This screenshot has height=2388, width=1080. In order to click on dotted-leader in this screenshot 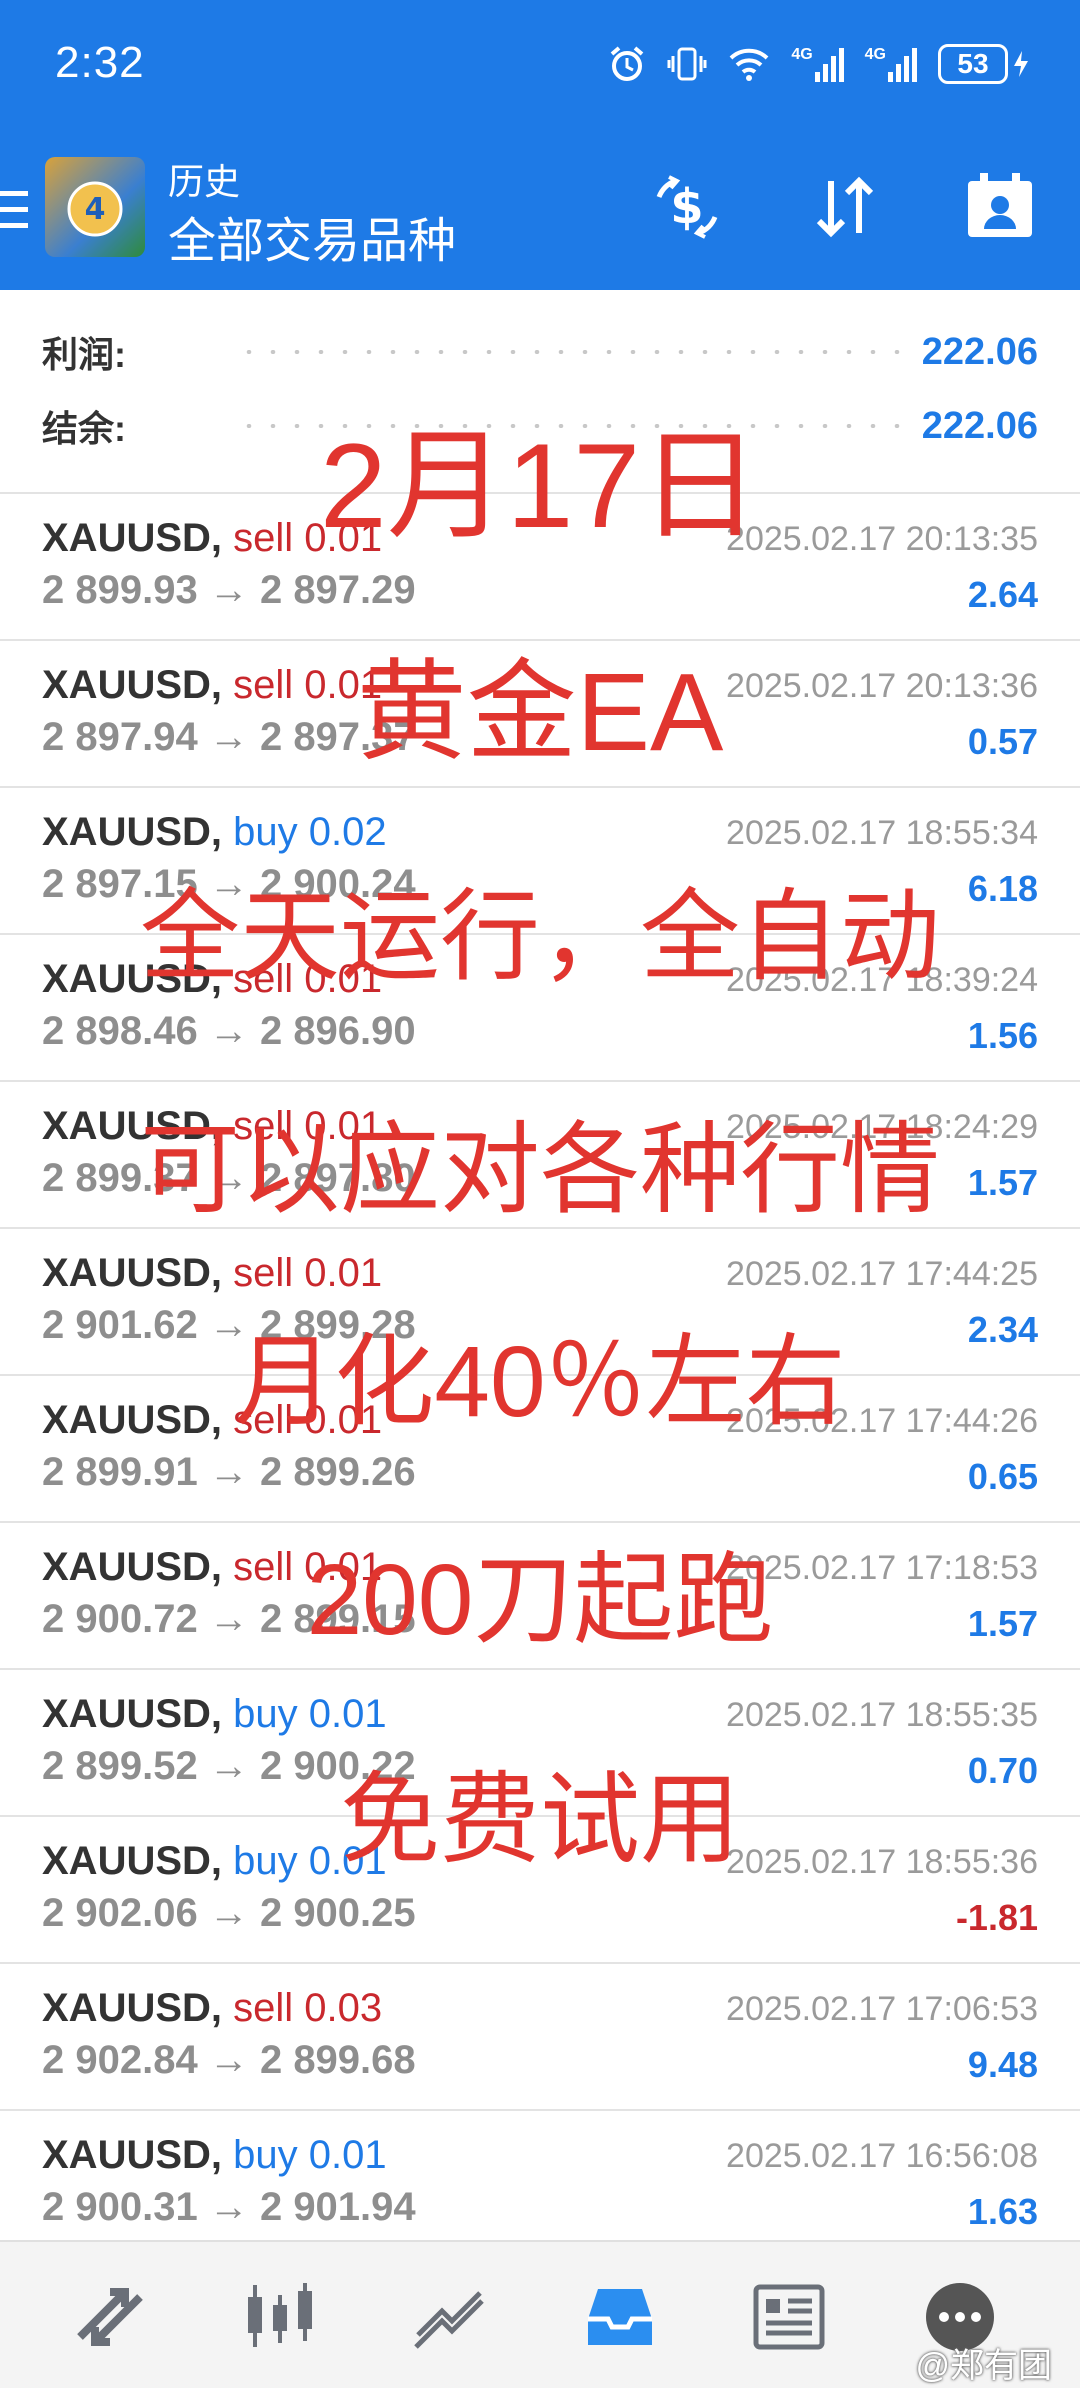, I will do `click(569, 352)`.